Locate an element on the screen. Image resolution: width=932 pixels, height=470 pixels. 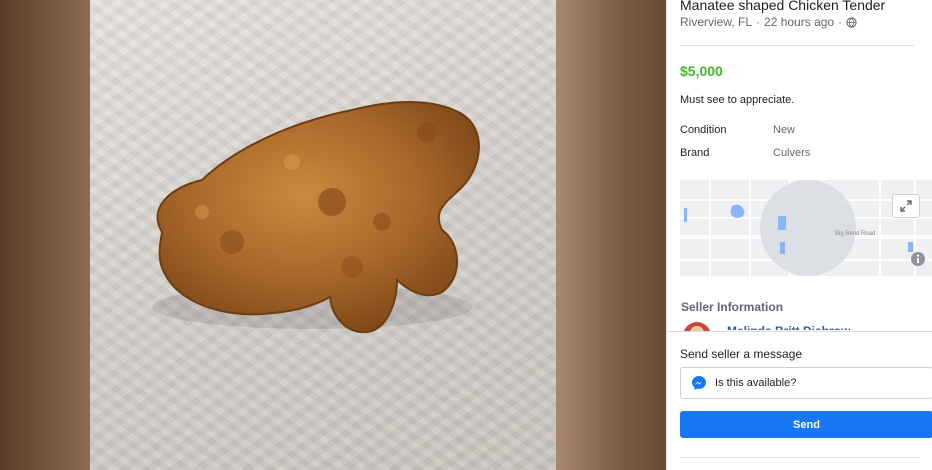
map-street-label: Big Bend Road is located at coordinates (855, 234).